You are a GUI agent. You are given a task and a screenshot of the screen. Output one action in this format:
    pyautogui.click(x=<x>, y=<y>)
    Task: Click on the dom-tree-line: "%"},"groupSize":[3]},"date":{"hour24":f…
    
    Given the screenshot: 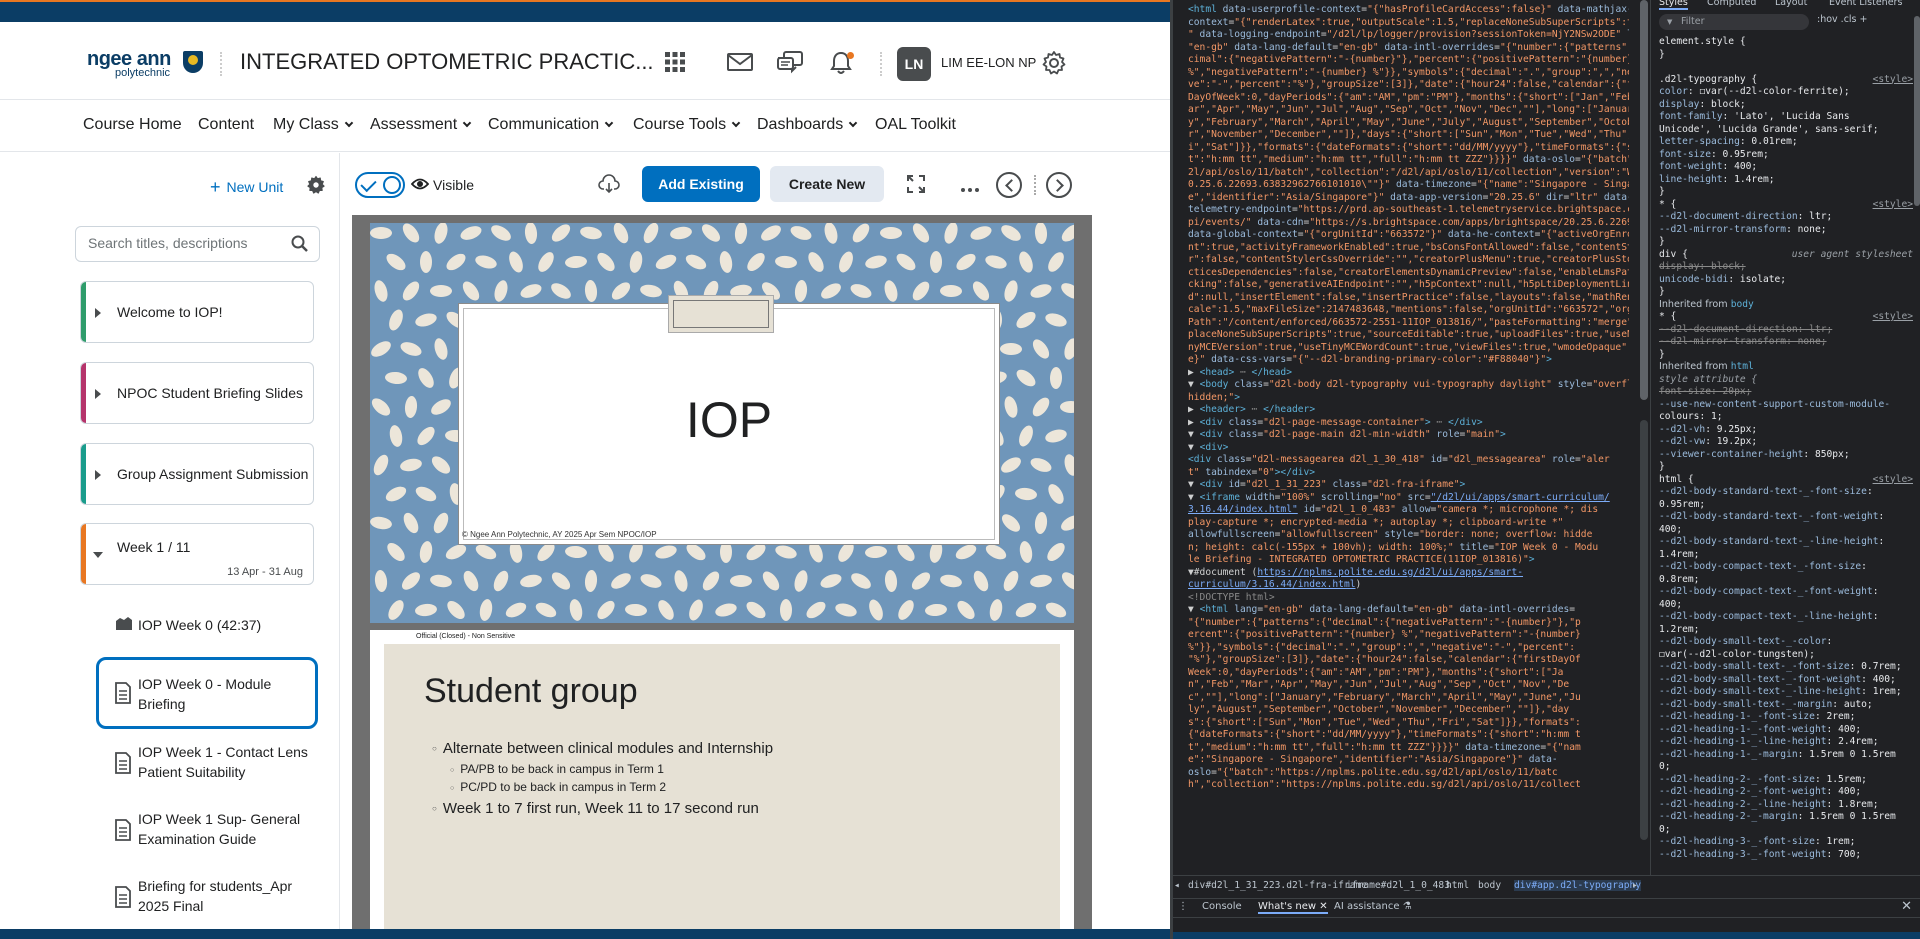 What is the action you would take?
    pyautogui.click(x=1384, y=660)
    